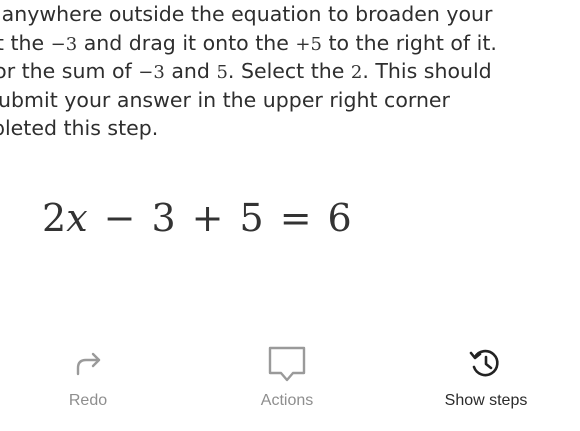  Describe the element at coordinates (88, 364) in the screenshot. I see `redo-arrow-icon` at that location.